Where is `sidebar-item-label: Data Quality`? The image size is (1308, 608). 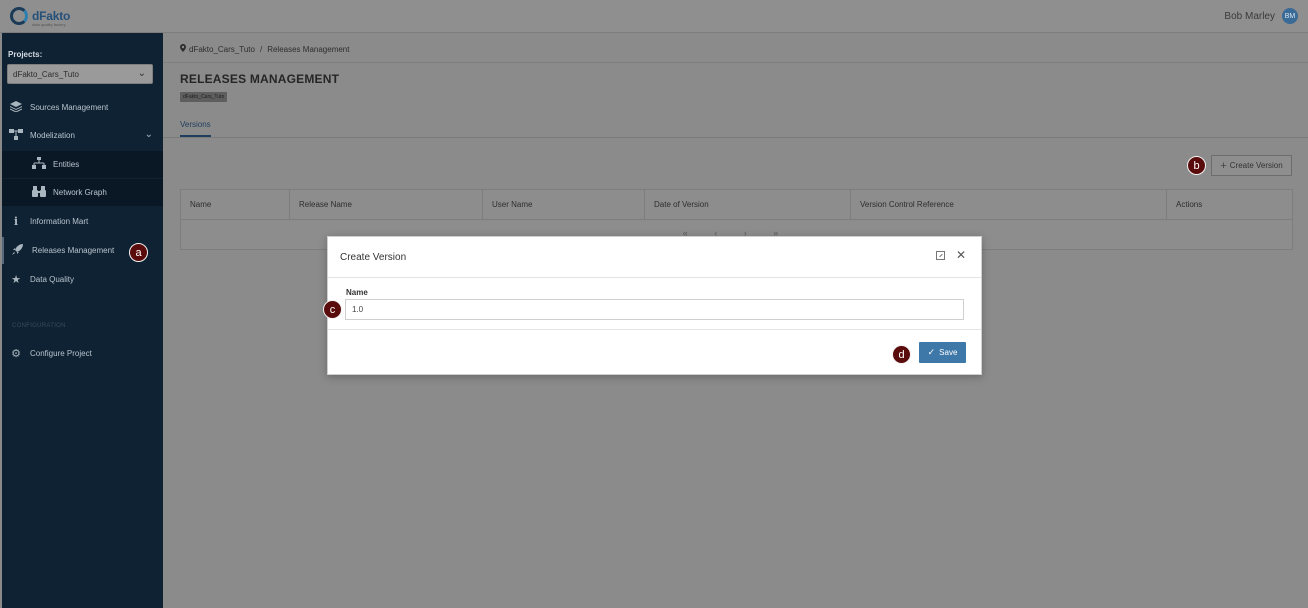 sidebar-item-label: Data Quality is located at coordinates (52, 279).